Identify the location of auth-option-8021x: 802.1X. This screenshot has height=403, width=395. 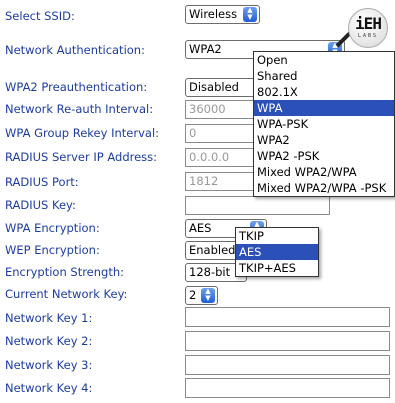
(324, 92).